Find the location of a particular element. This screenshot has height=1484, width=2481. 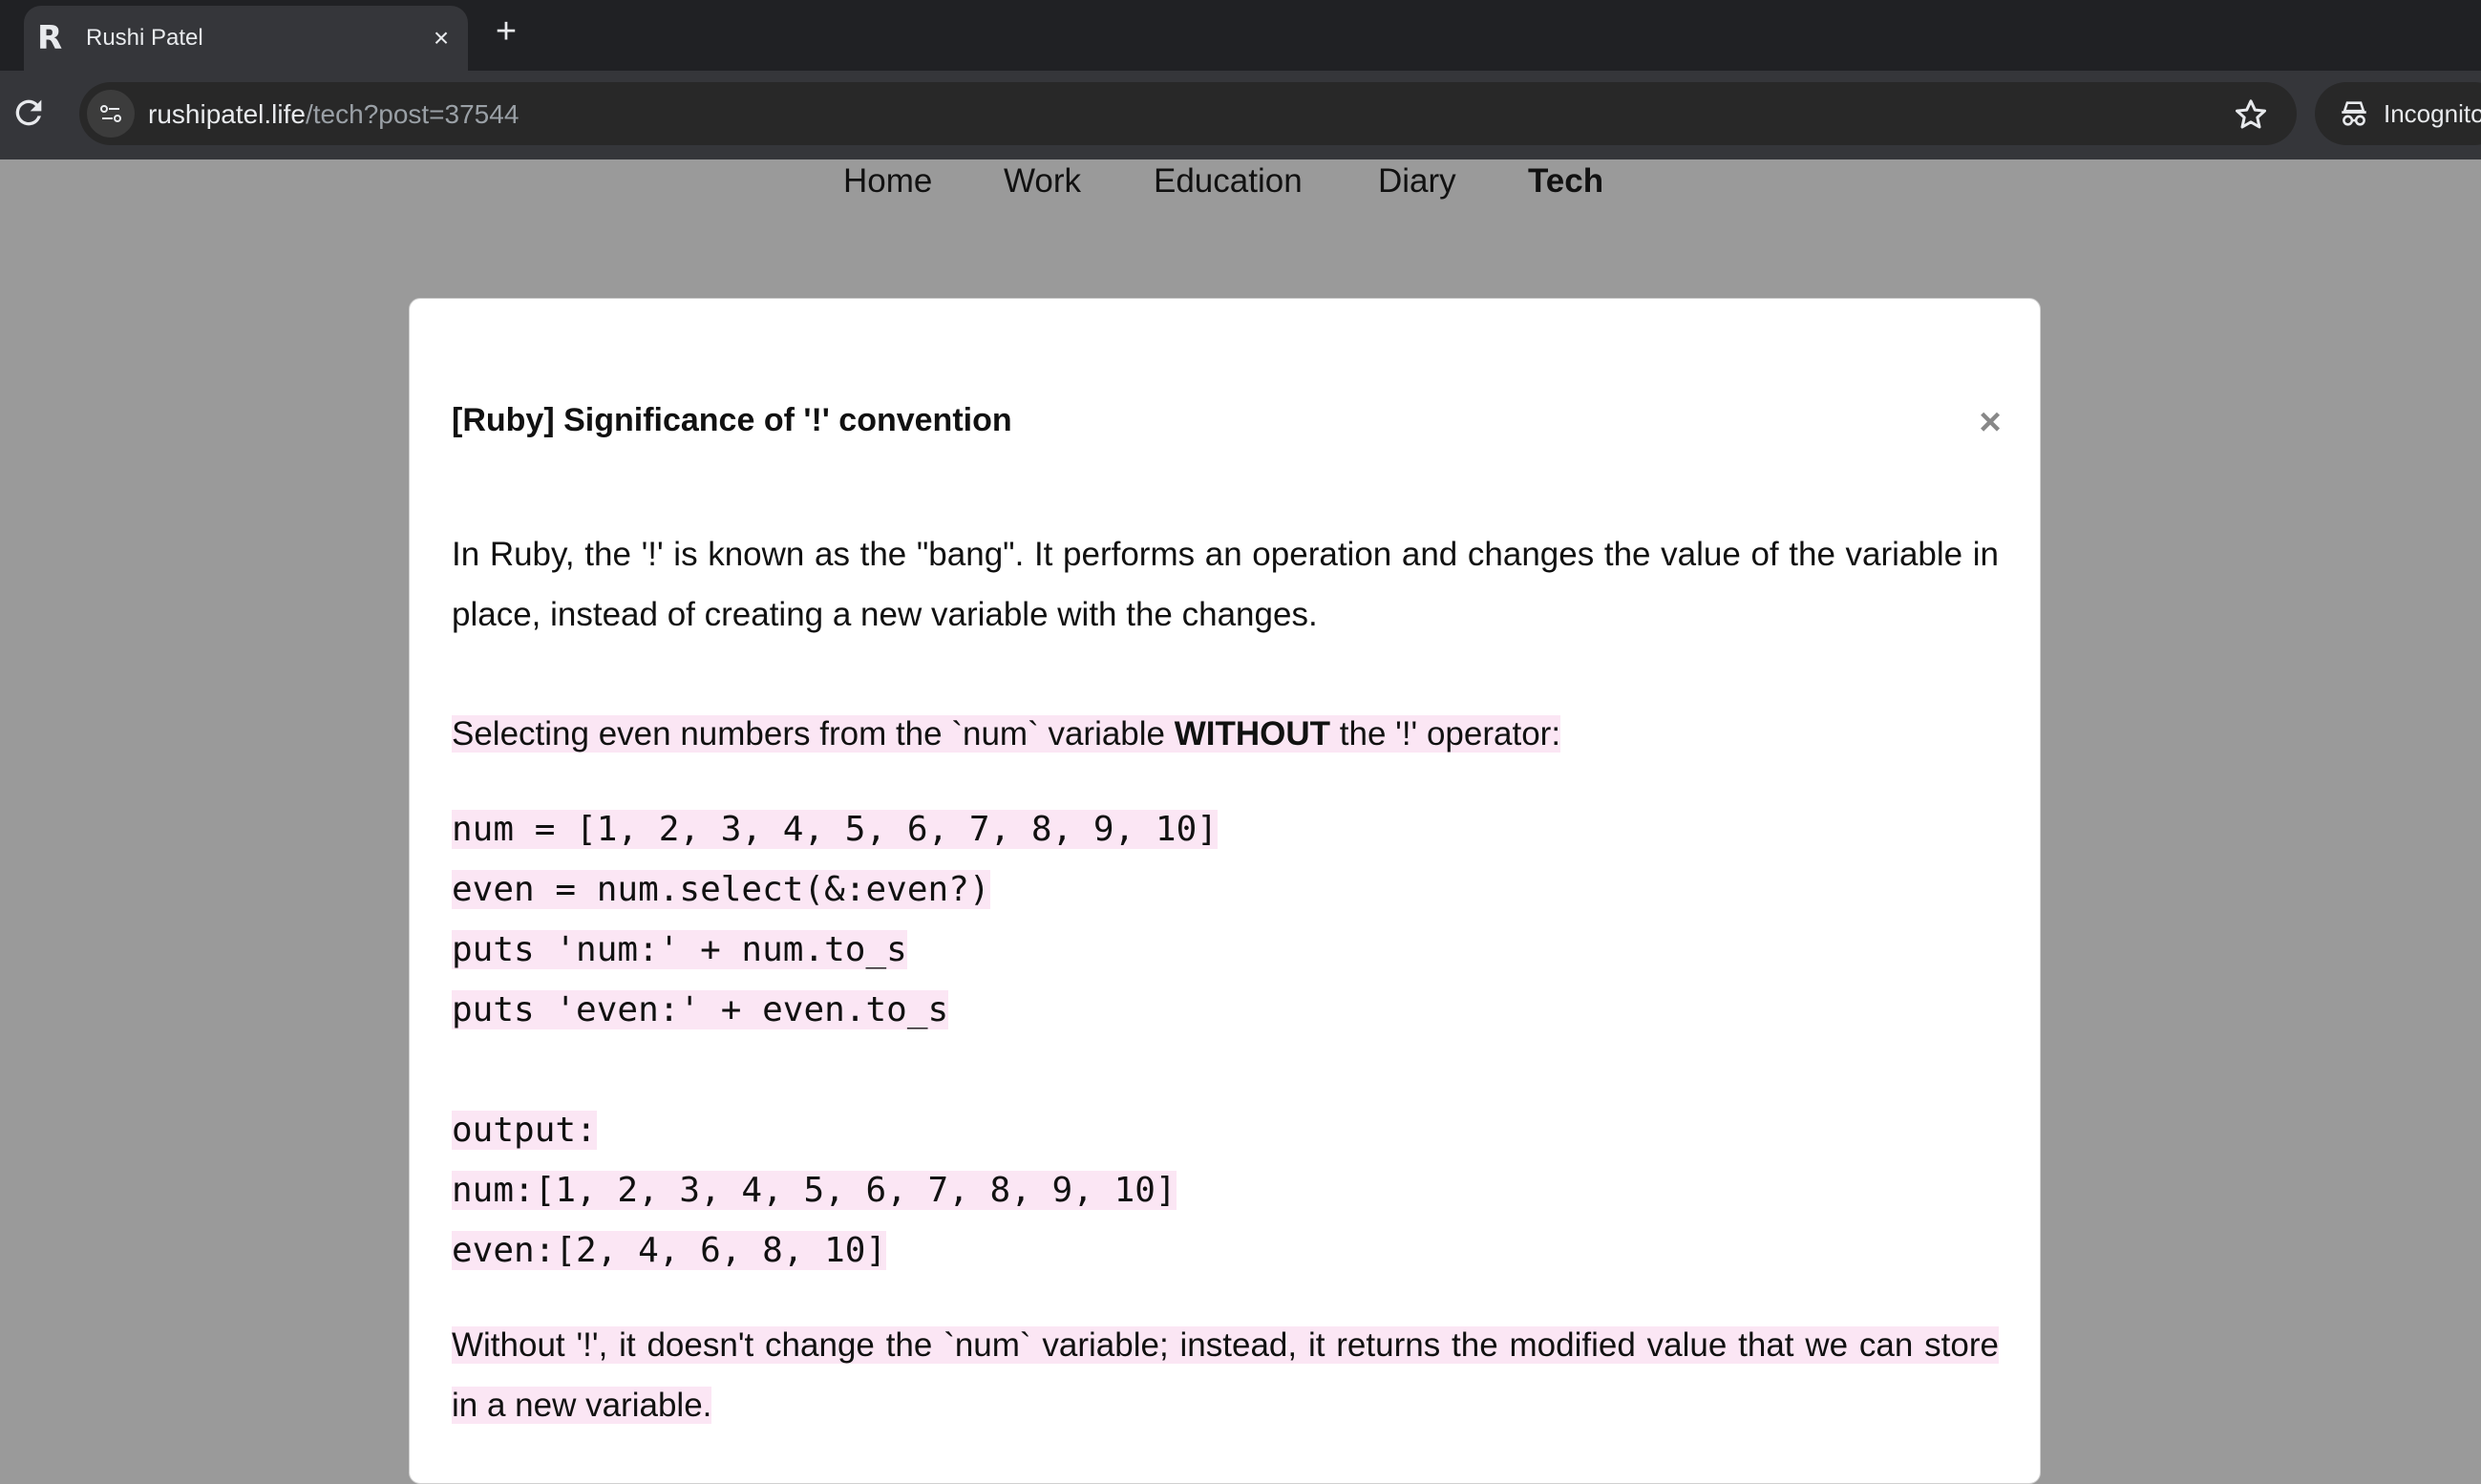

plus-icon: + is located at coordinates (506, 32).